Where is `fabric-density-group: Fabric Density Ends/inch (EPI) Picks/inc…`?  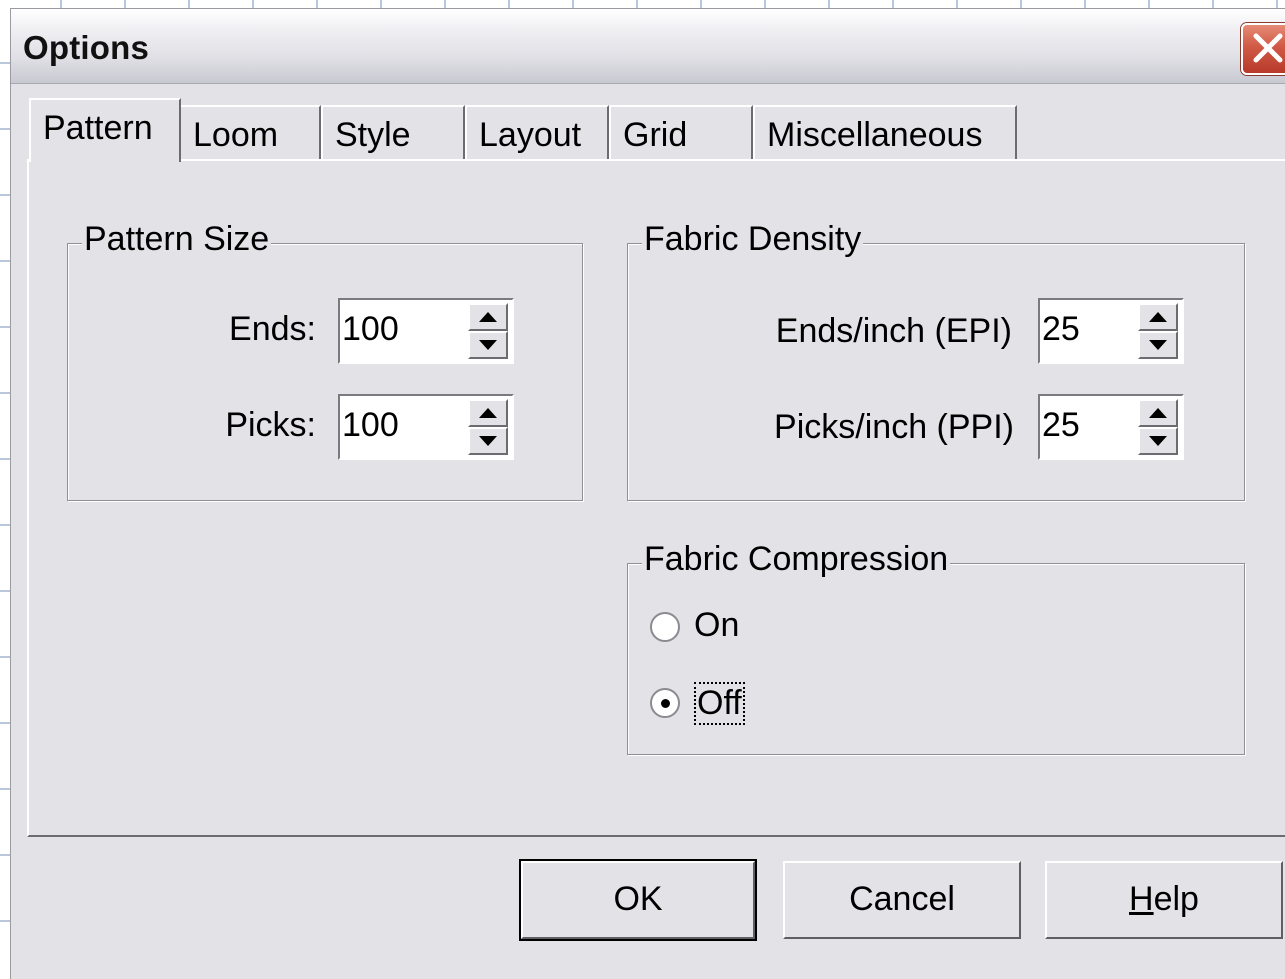
fabric-density-group: Fabric Density Ends/inch (EPI) Picks/inc… is located at coordinates (936, 360).